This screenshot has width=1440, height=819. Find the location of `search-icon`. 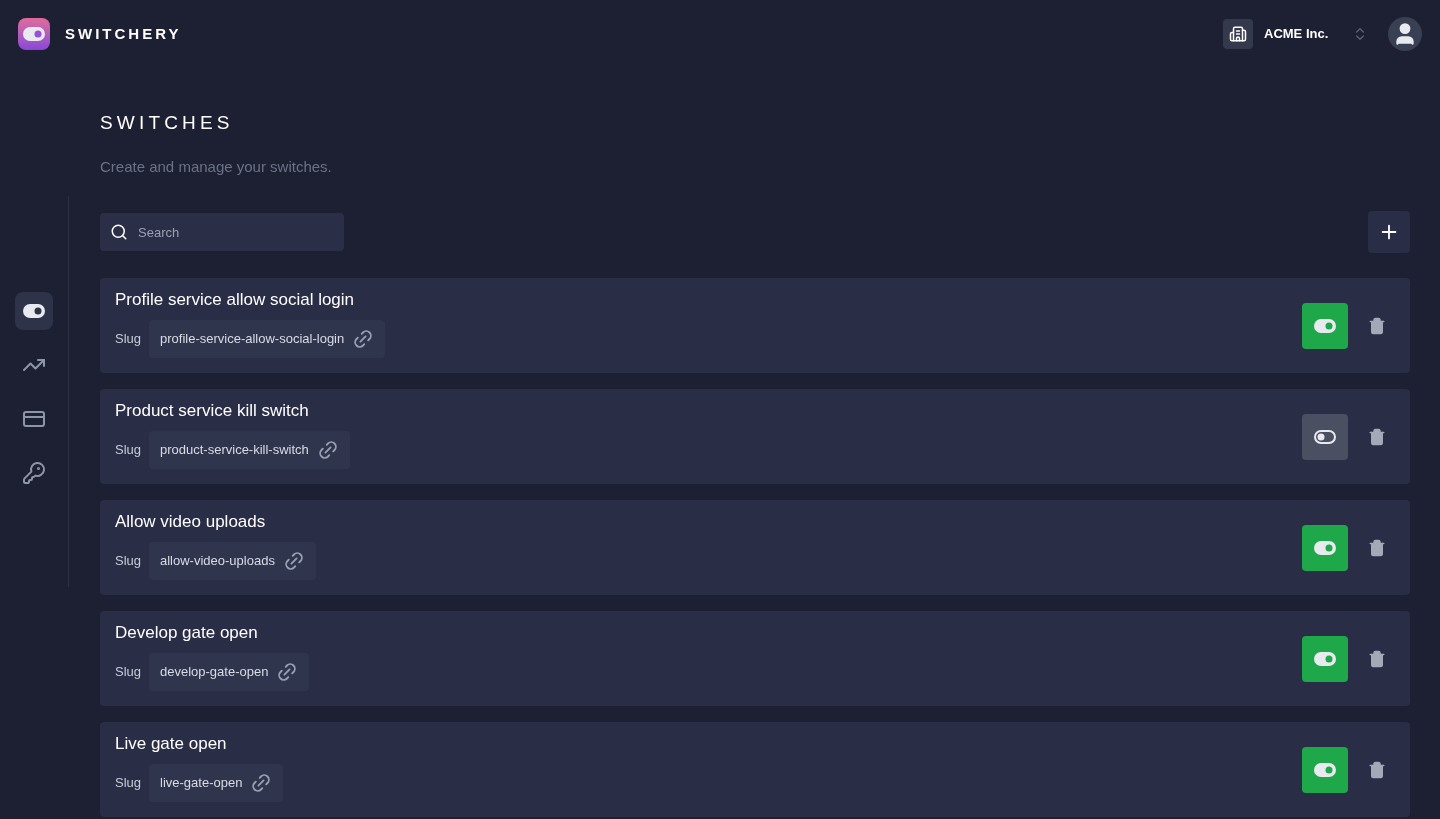

search-icon is located at coordinates (119, 232).